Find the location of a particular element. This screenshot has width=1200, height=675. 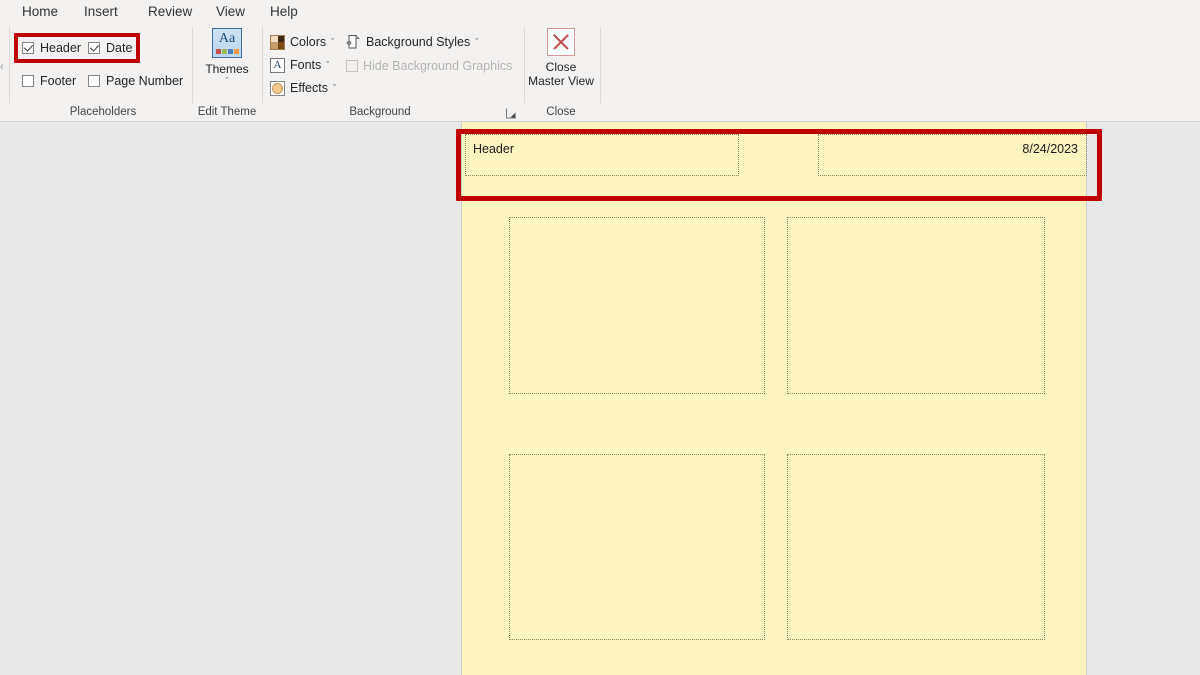

group-separator-left is located at coordinates (9, 65).